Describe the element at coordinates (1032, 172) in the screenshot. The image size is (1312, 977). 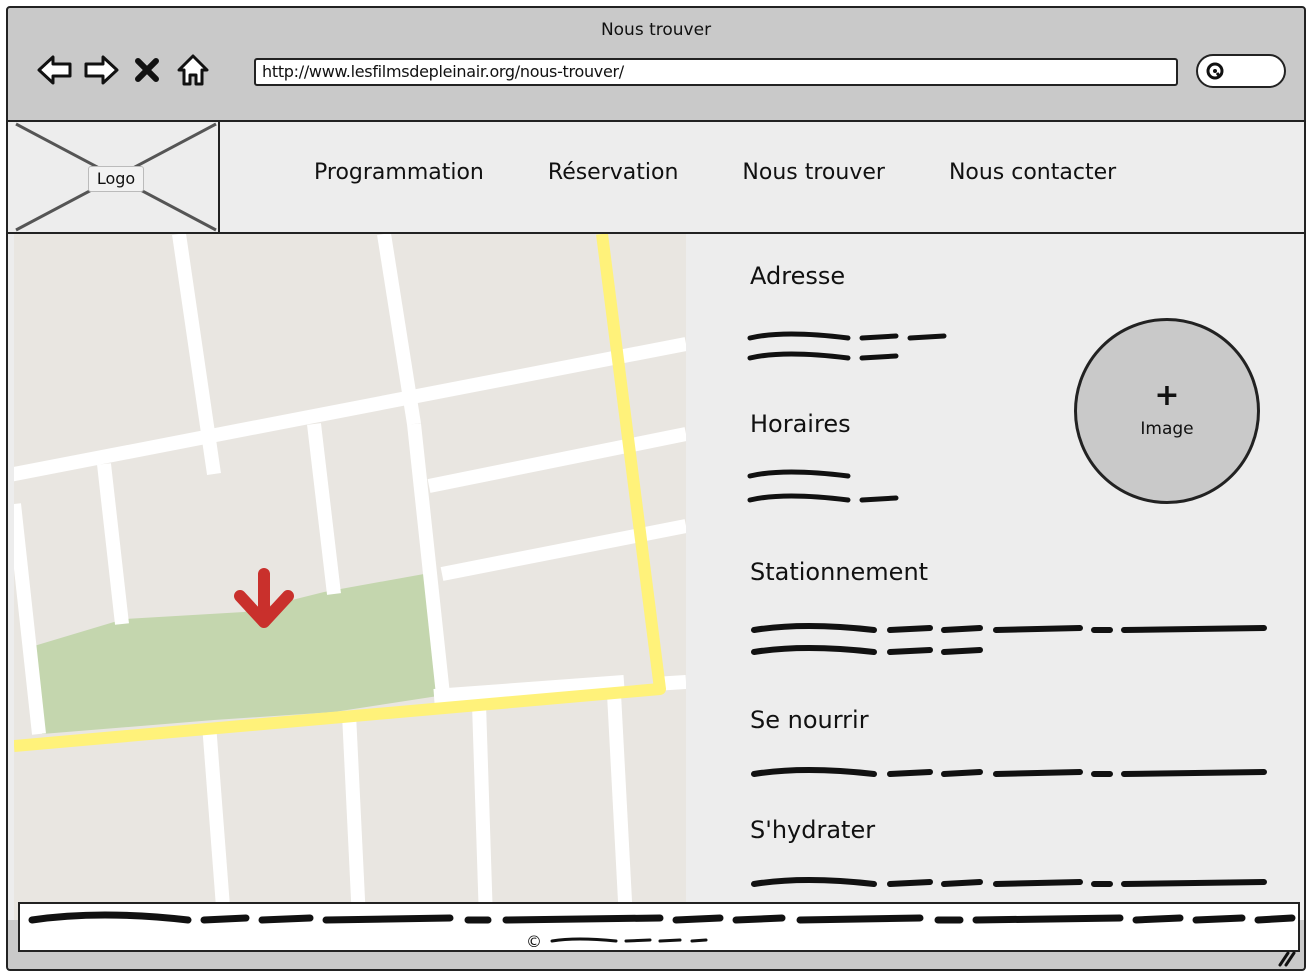
I see `menu-item-nous-contacter: Nous contacter` at that location.